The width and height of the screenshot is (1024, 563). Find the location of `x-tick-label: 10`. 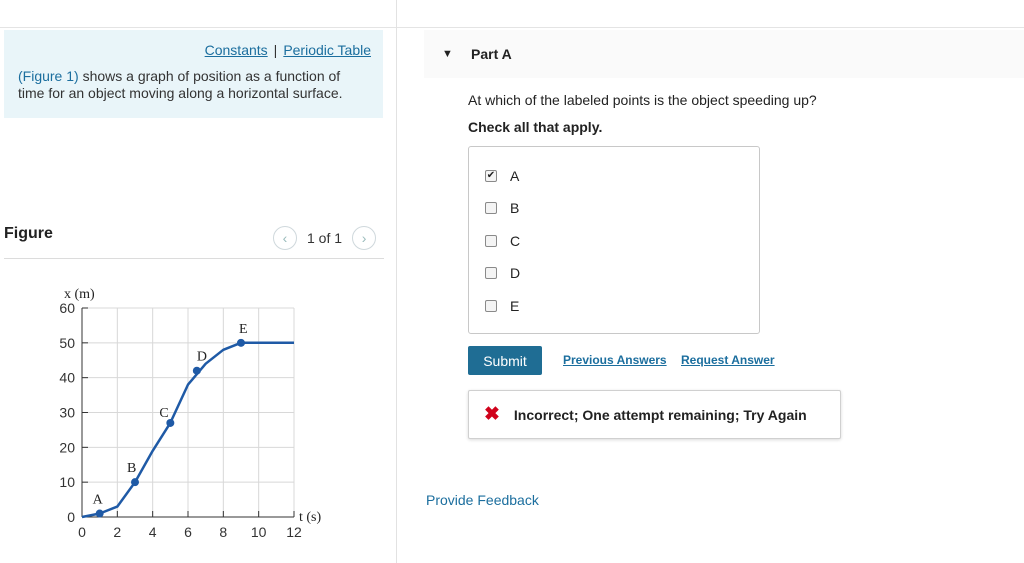

x-tick-label: 10 is located at coordinates (259, 532).